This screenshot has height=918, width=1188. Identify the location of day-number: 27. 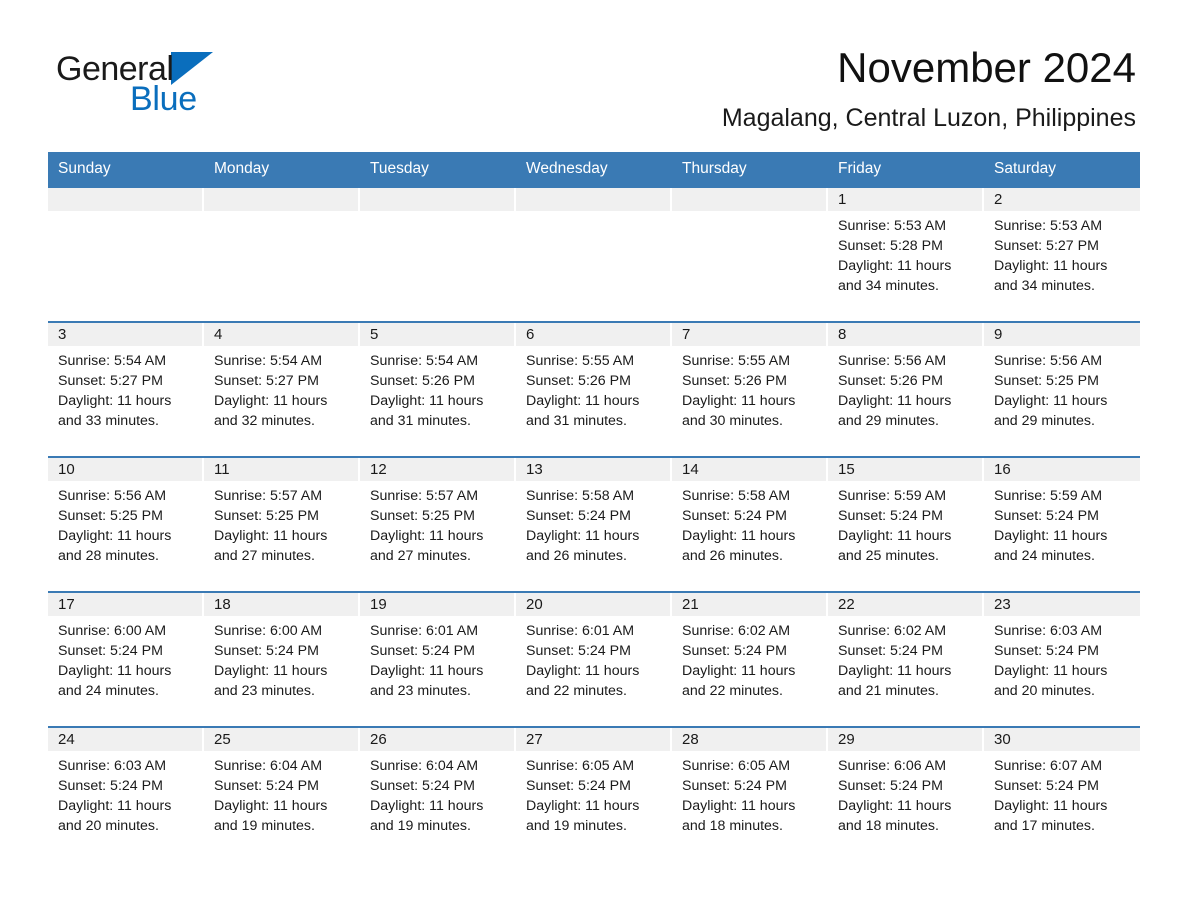
(593, 739).